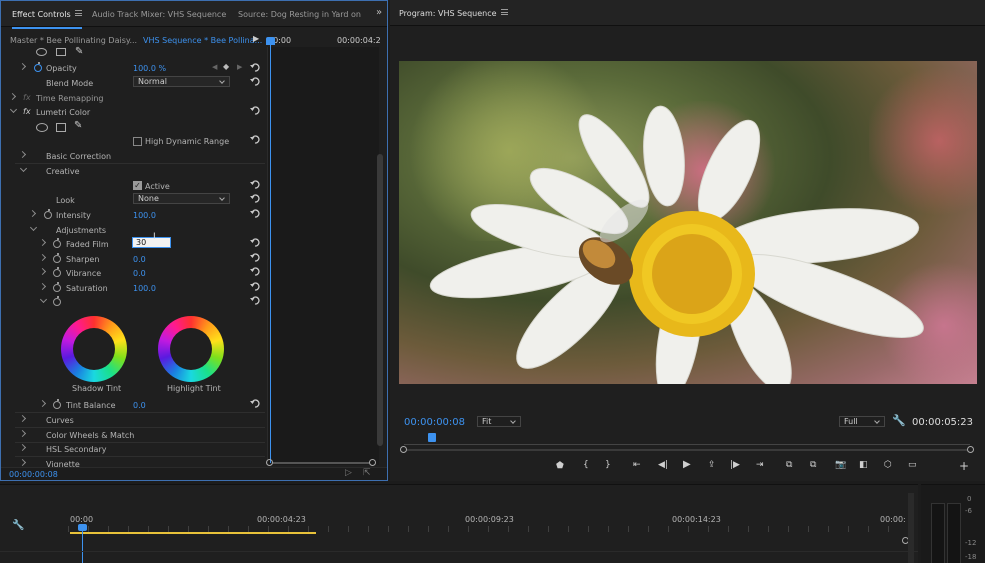  Describe the element at coordinates (964, 466) in the screenshot. I see `button-editor-icon: +` at that location.